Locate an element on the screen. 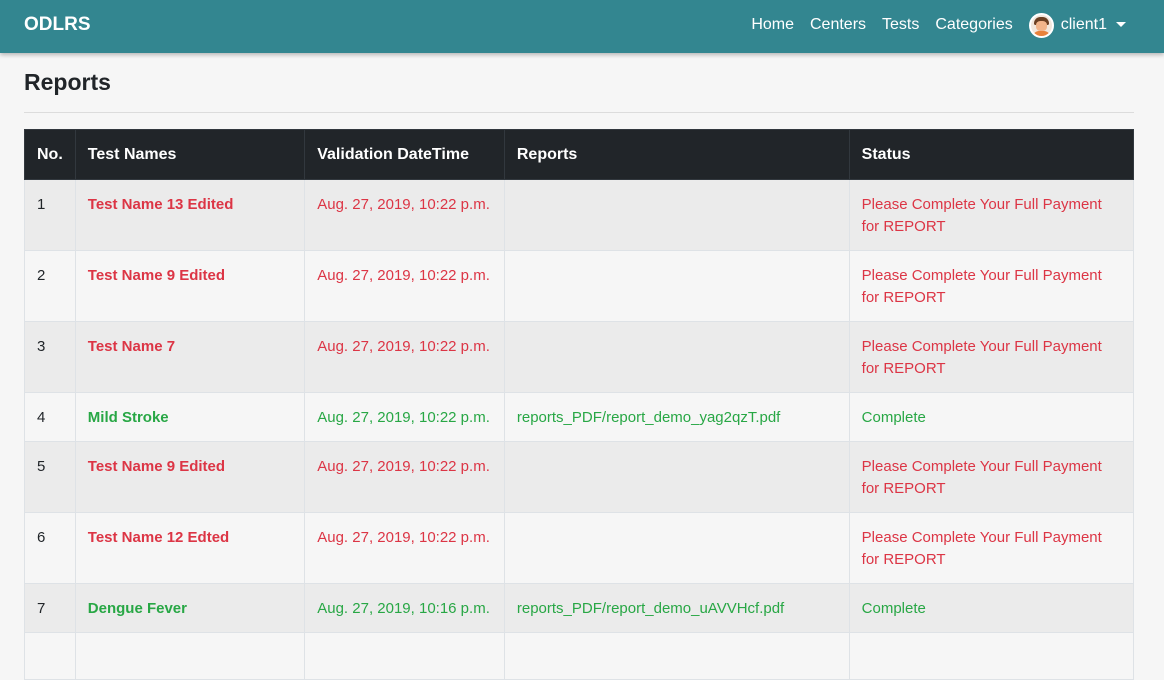  nav-links: Home Centers Tests Categories client1 is located at coordinates (930, 25).